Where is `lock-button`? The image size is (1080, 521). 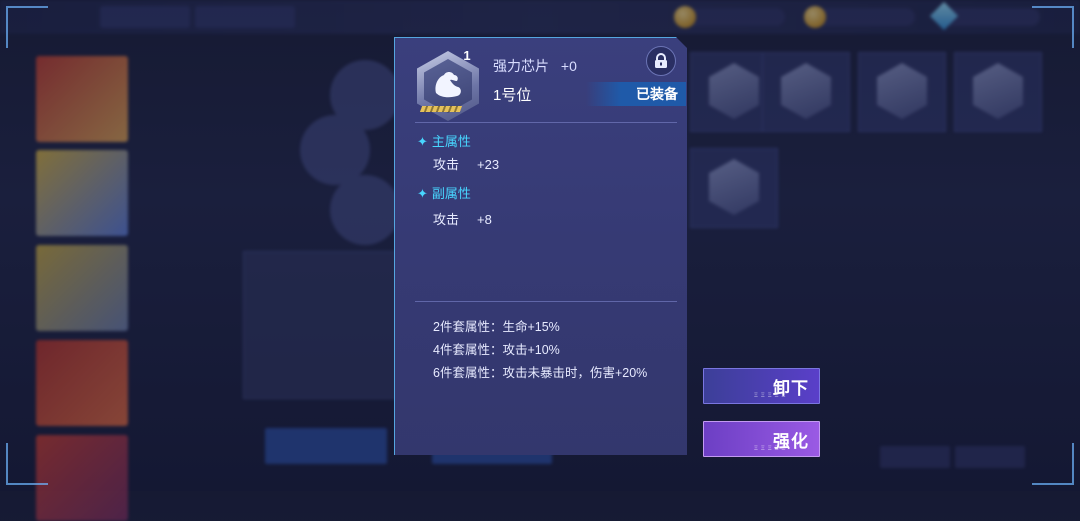
lock-button is located at coordinates (661, 61).